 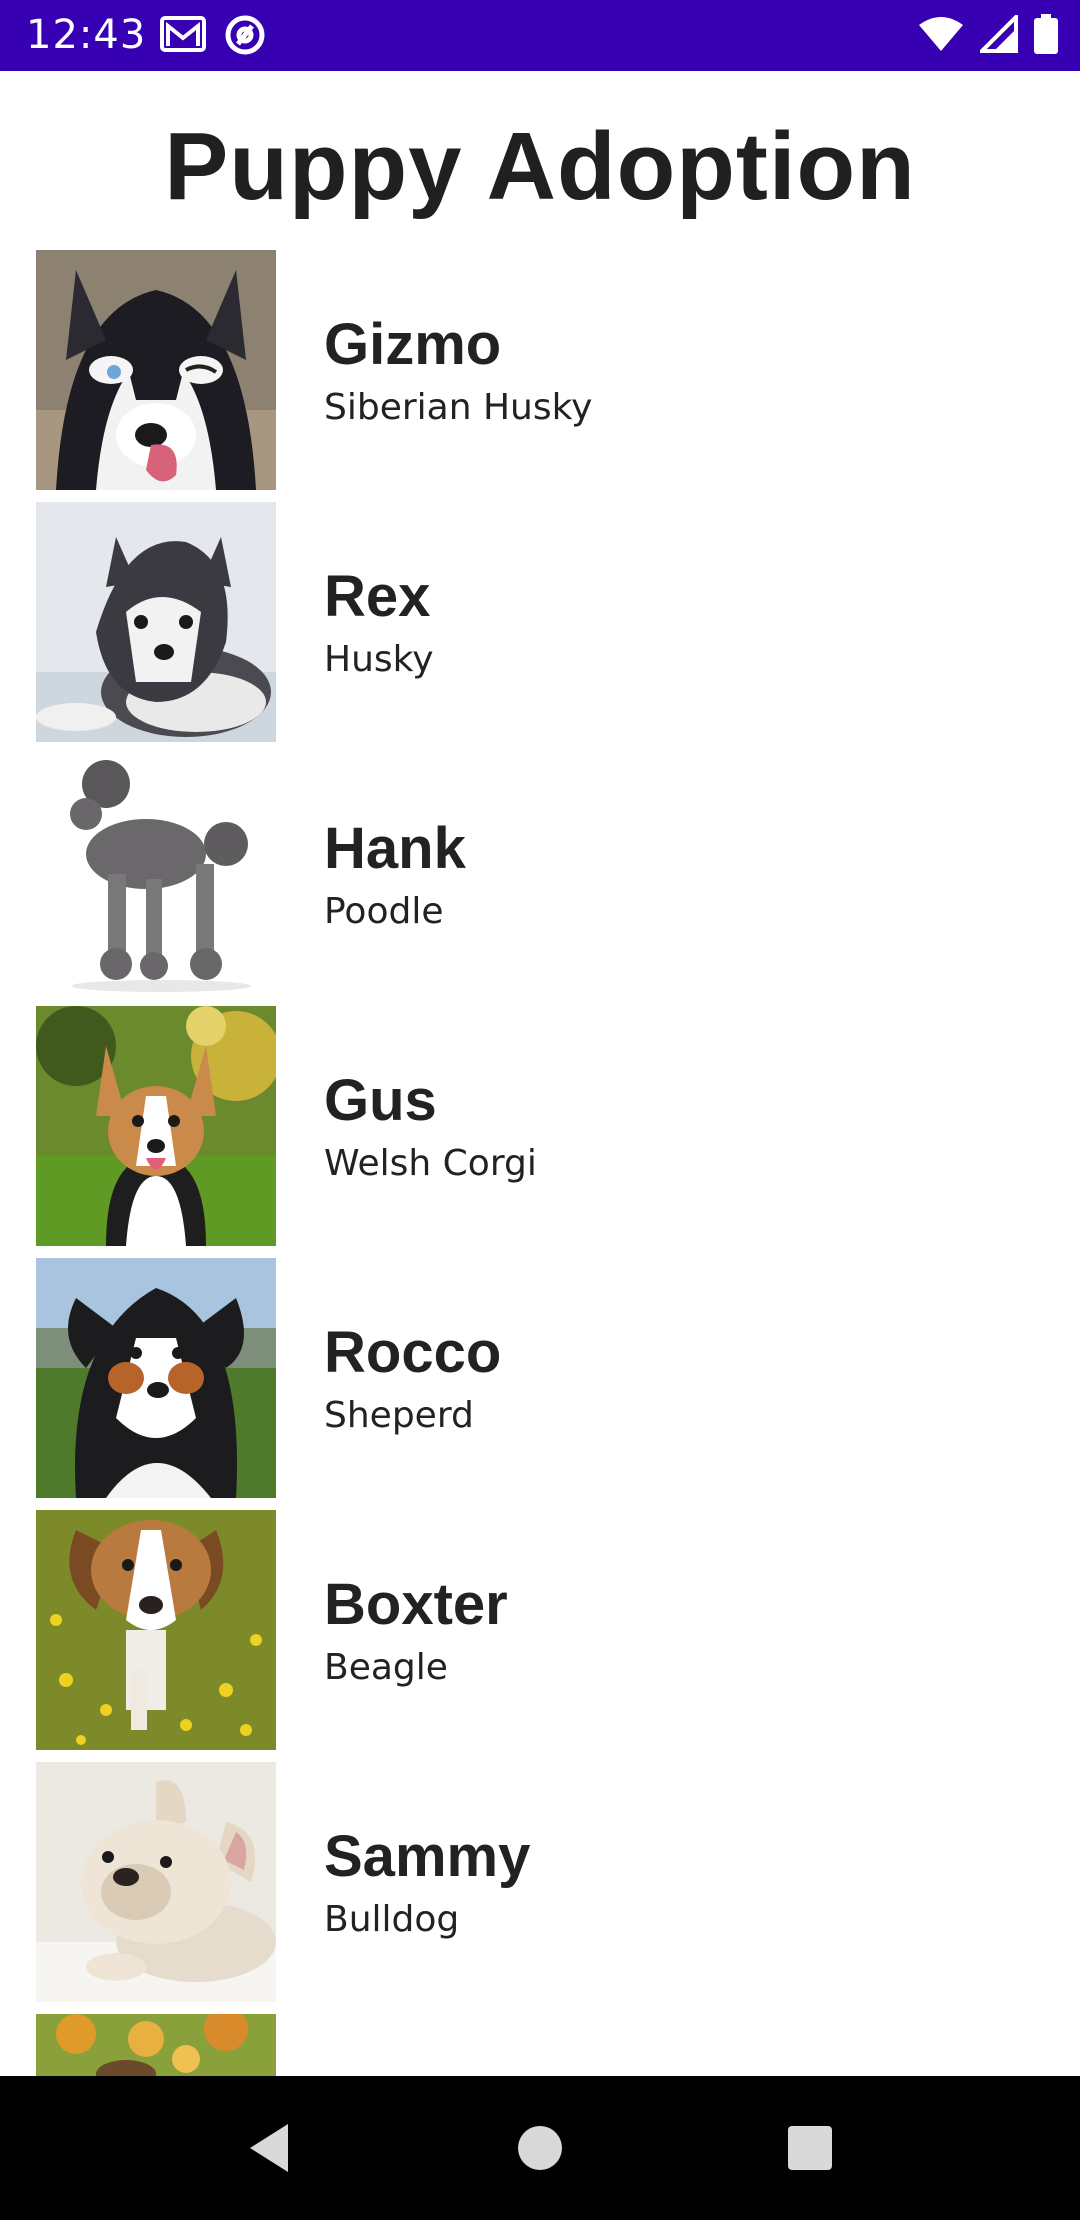 What do you see at coordinates (386, 1667) in the screenshot?
I see `dog-breed: Beagle` at bounding box center [386, 1667].